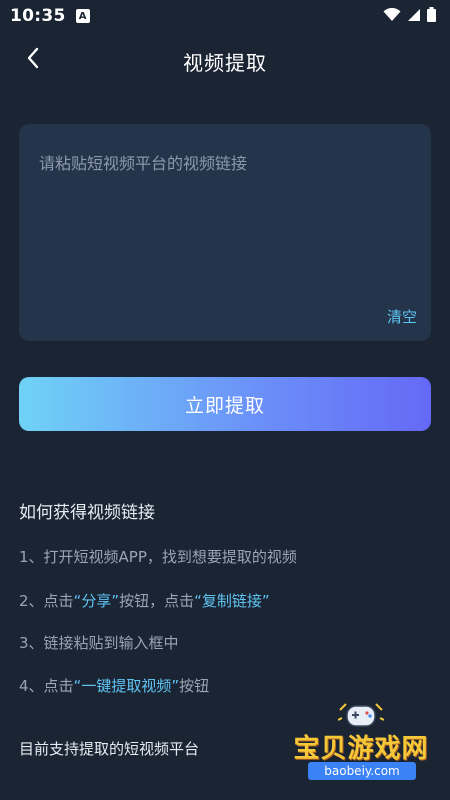  Describe the element at coordinates (38, 16) in the screenshot. I see `status-time: 10:35` at that location.